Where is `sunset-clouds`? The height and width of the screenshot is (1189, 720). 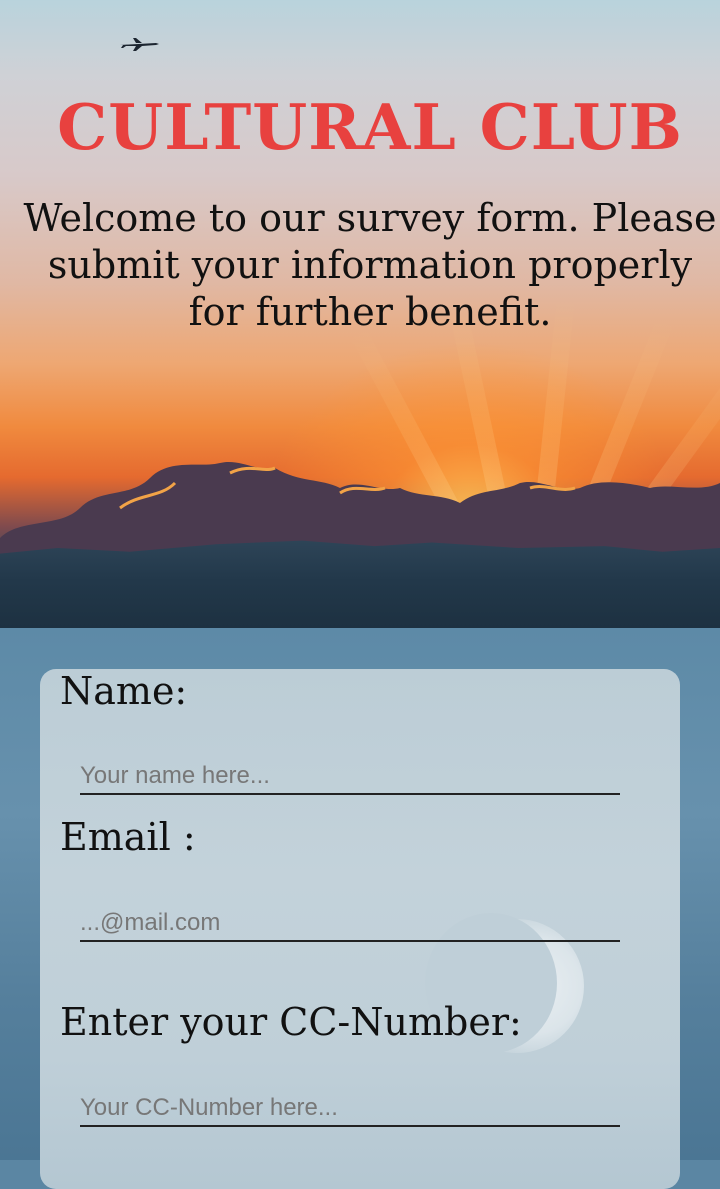 sunset-clouds is located at coordinates (360, 509).